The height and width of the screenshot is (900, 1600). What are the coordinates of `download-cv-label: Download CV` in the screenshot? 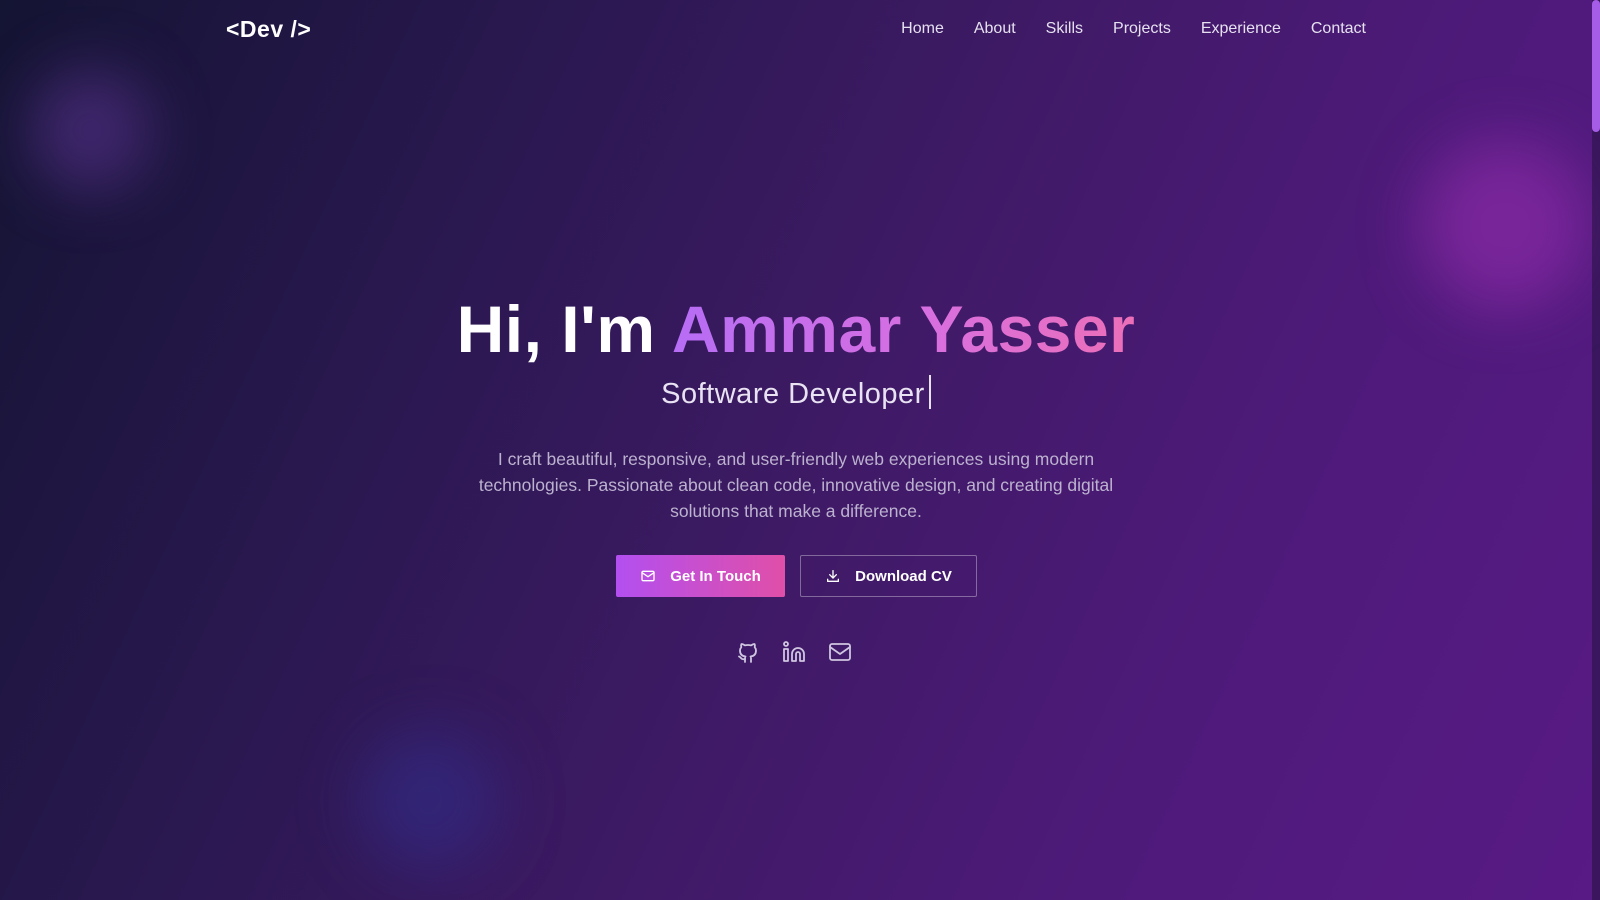 It's located at (903, 576).